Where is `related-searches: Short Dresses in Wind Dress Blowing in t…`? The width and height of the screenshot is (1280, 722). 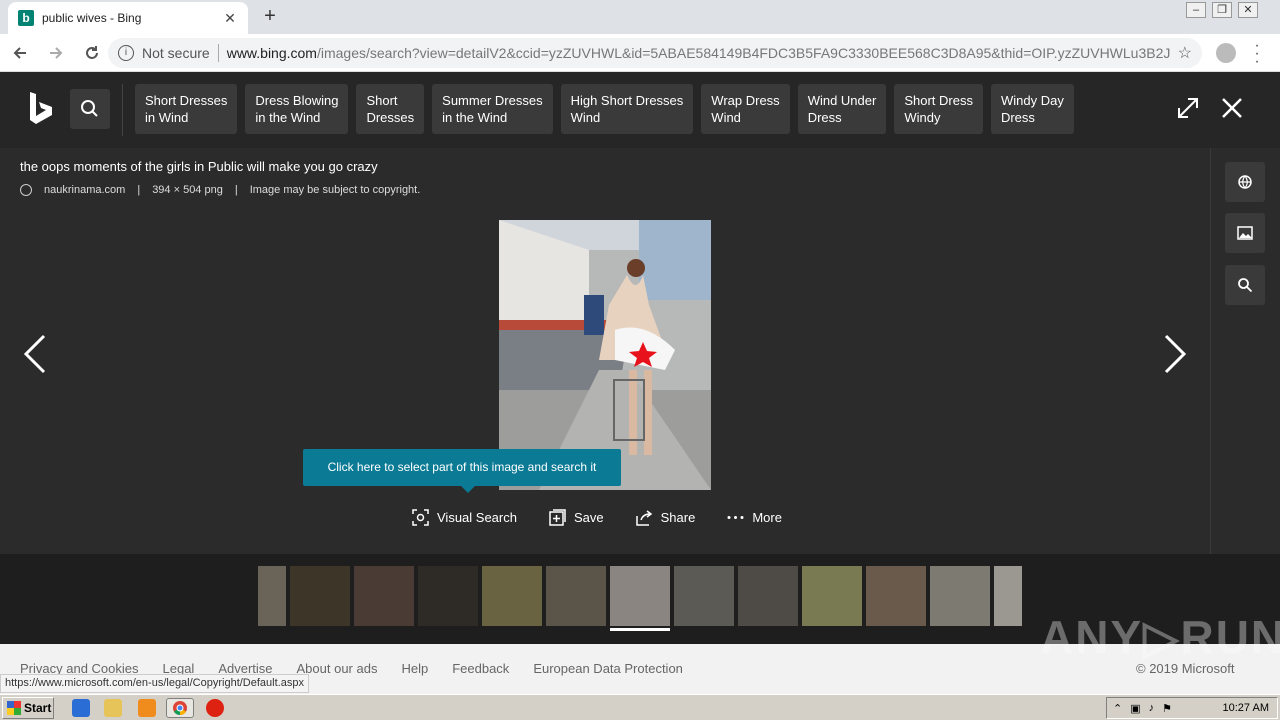
related-searches: Short Dresses in Wind Dress Blowing in t… is located at coordinates (604, 109).